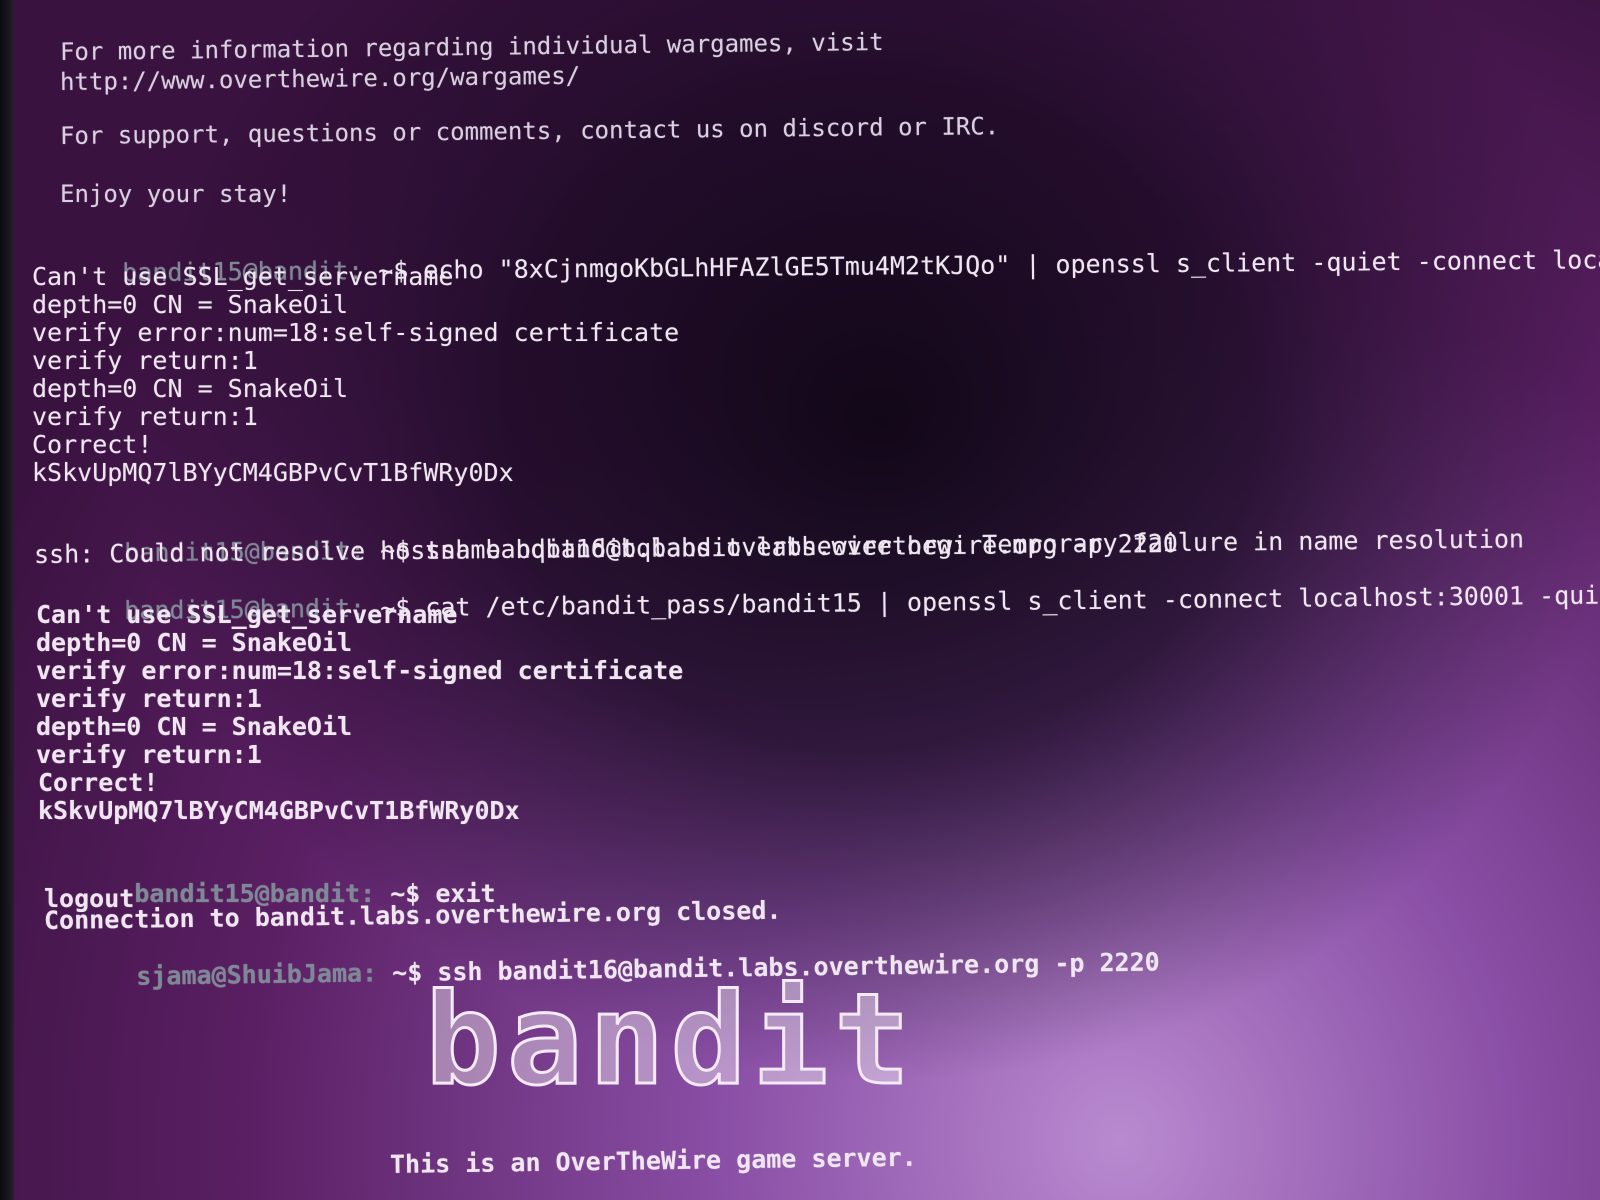  Describe the element at coordinates (653, 1160) in the screenshot. I see `banner-footer: This is an OverTheWire game server.` at that location.